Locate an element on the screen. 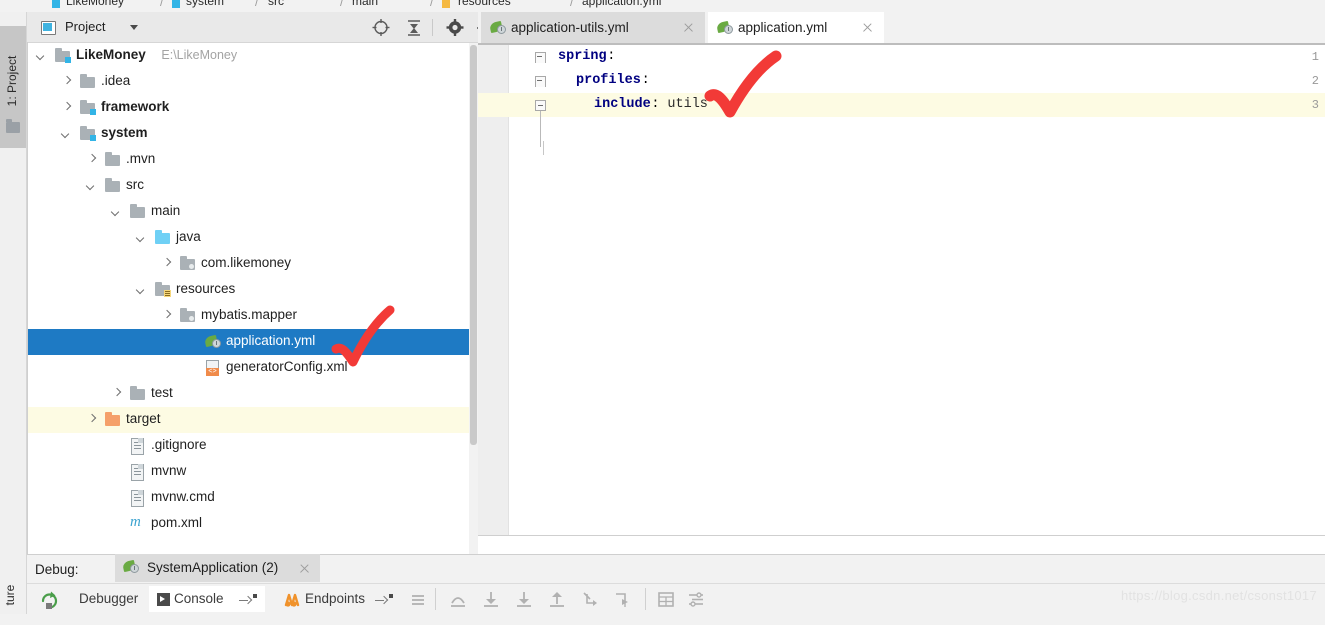 Image resolution: width=1325 pixels, height=625 pixels. menu-icon is located at coordinates (418, 599).